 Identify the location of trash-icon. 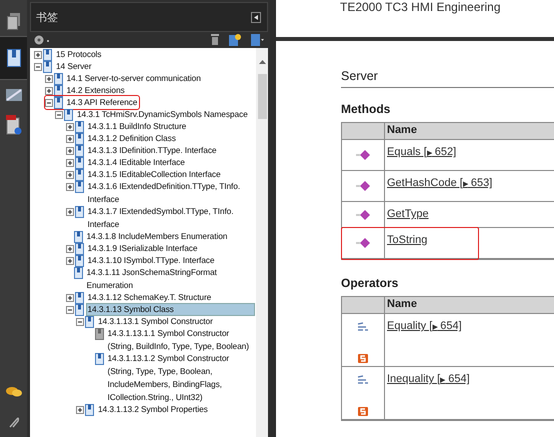
(215, 39).